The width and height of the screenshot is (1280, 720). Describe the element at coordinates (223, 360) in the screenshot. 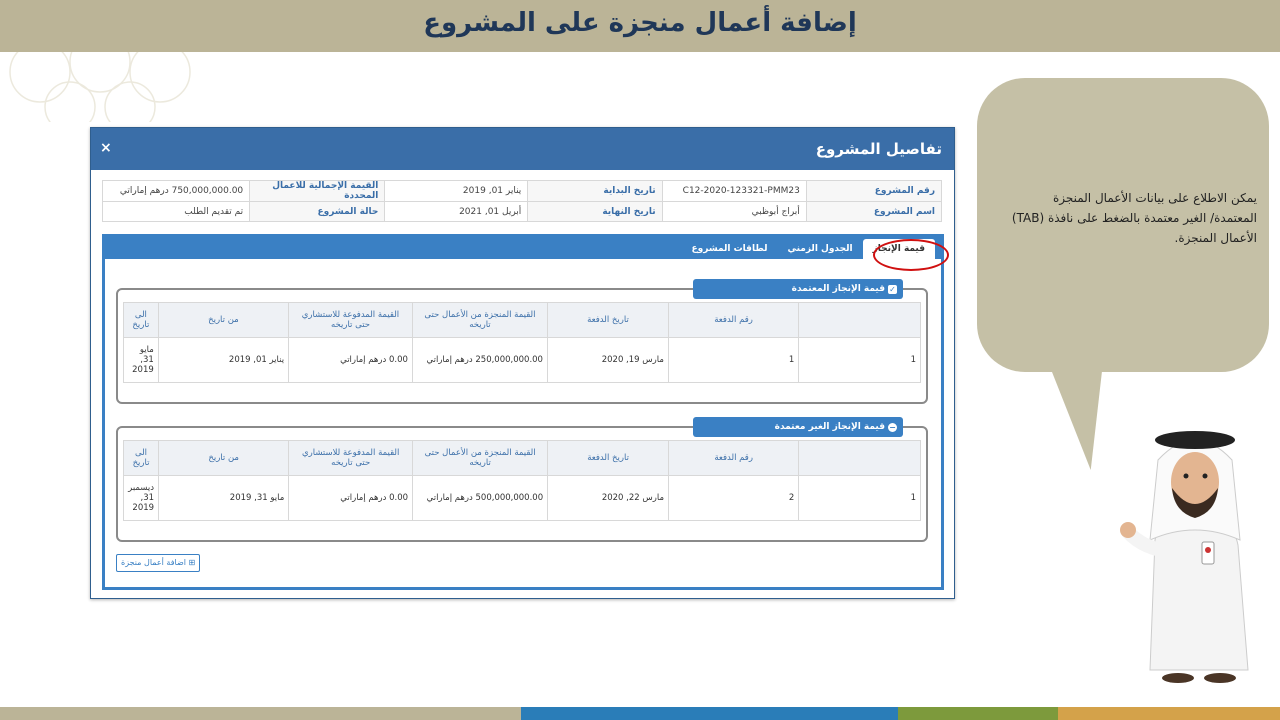

I see `table-cell: يناير 01, 2019` at that location.